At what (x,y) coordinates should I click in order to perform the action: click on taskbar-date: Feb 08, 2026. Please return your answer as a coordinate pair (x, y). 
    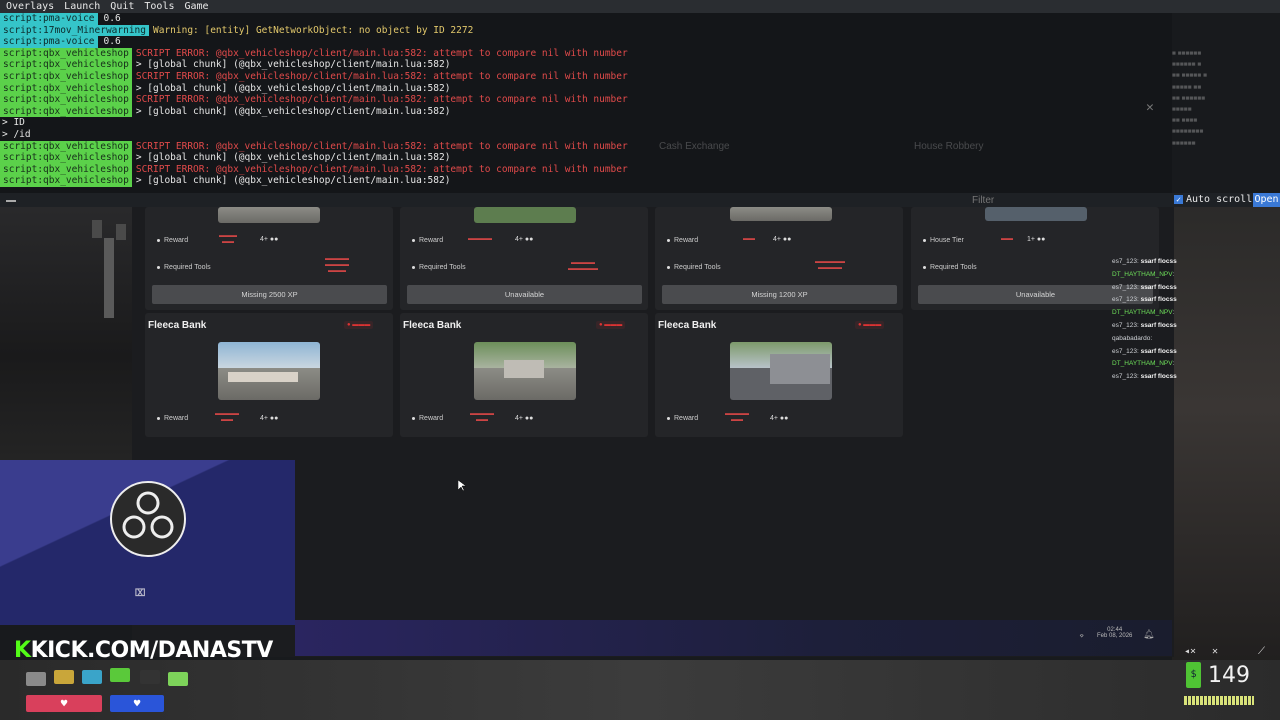
    Looking at the image, I should click on (1115, 636).